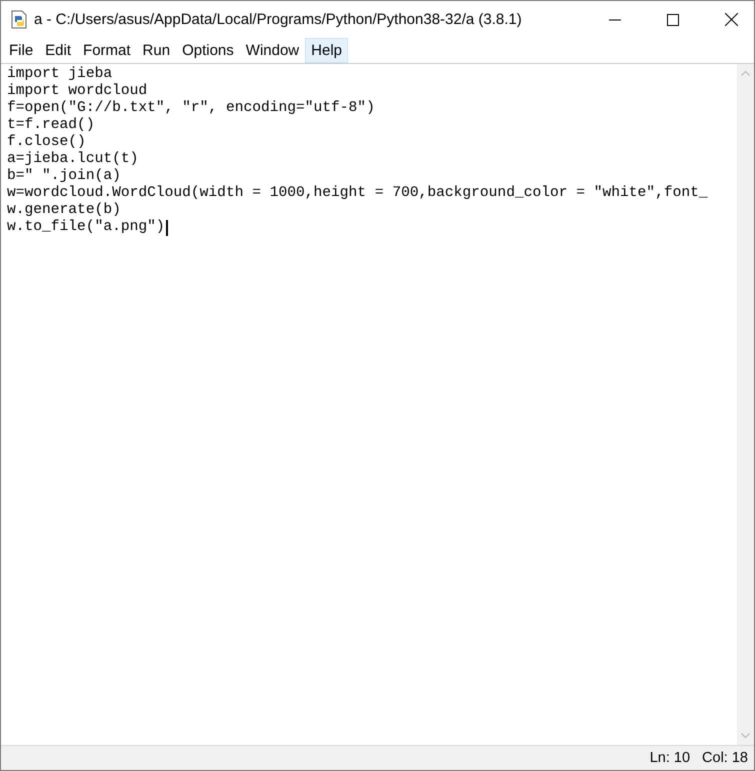 Image resolution: width=755 pixels, height=771 pixels. I want to click on menu-item: Edit, so click(58, 50).